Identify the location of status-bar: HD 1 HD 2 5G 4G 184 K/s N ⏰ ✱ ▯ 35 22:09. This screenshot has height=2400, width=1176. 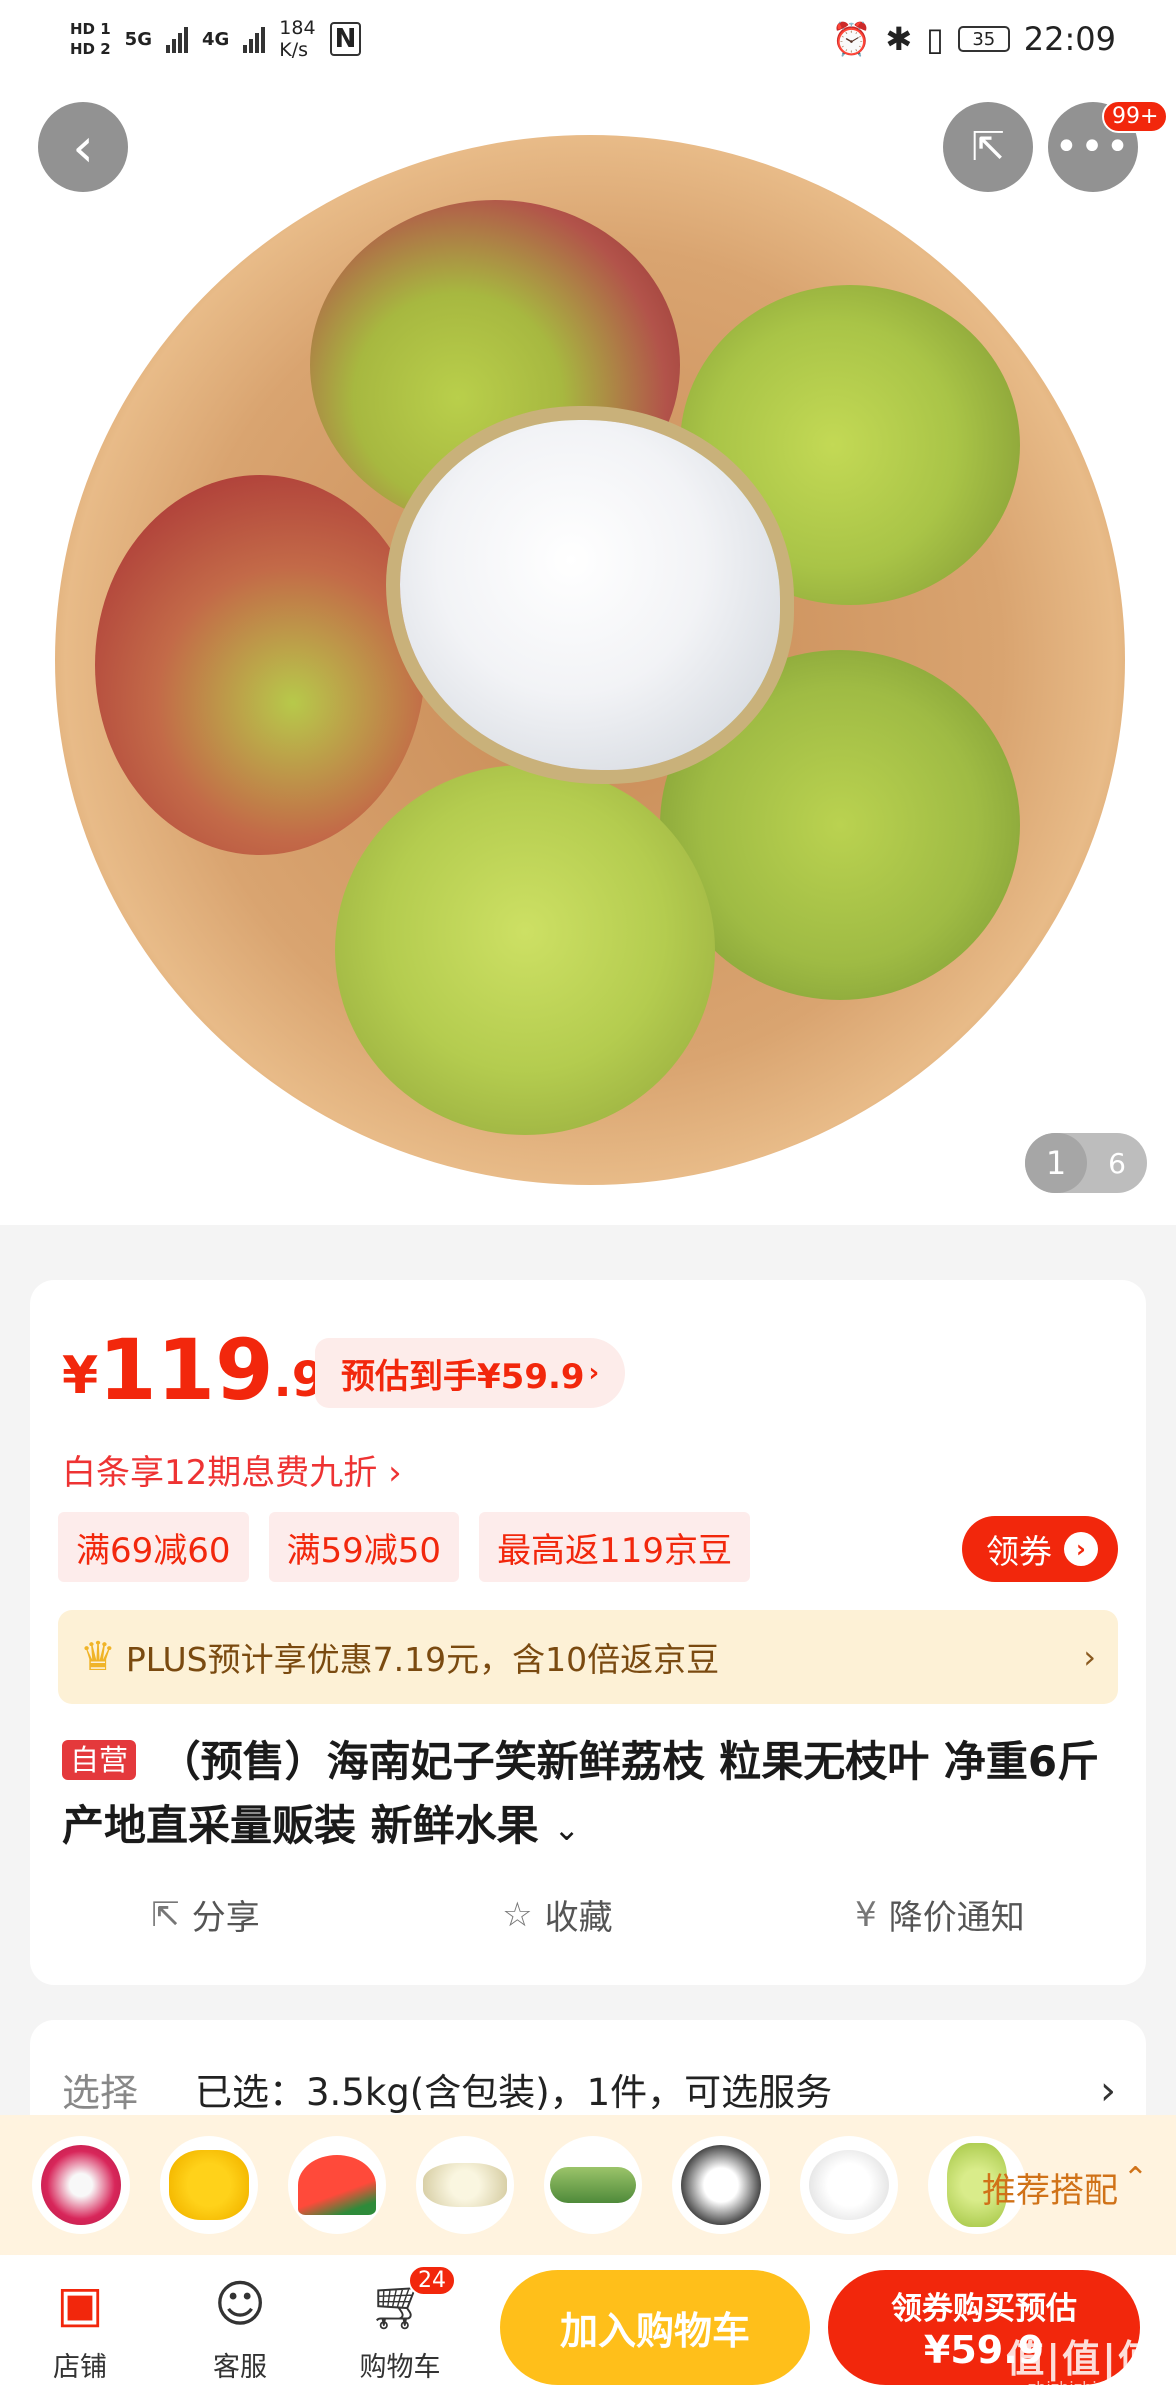
(588, 39).